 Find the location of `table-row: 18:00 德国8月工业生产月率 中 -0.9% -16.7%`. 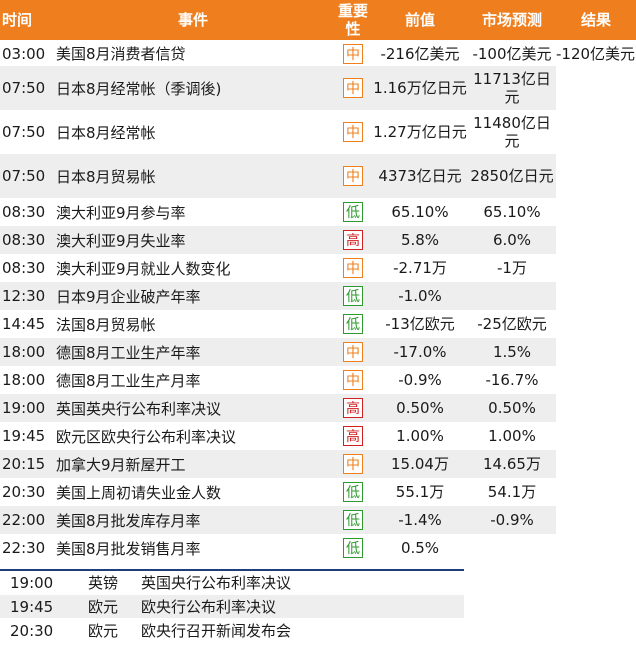

table-row: 18:00 德国8月工业生产月率 中 -0.9% -16.7% is located at coordinates (318, 380).